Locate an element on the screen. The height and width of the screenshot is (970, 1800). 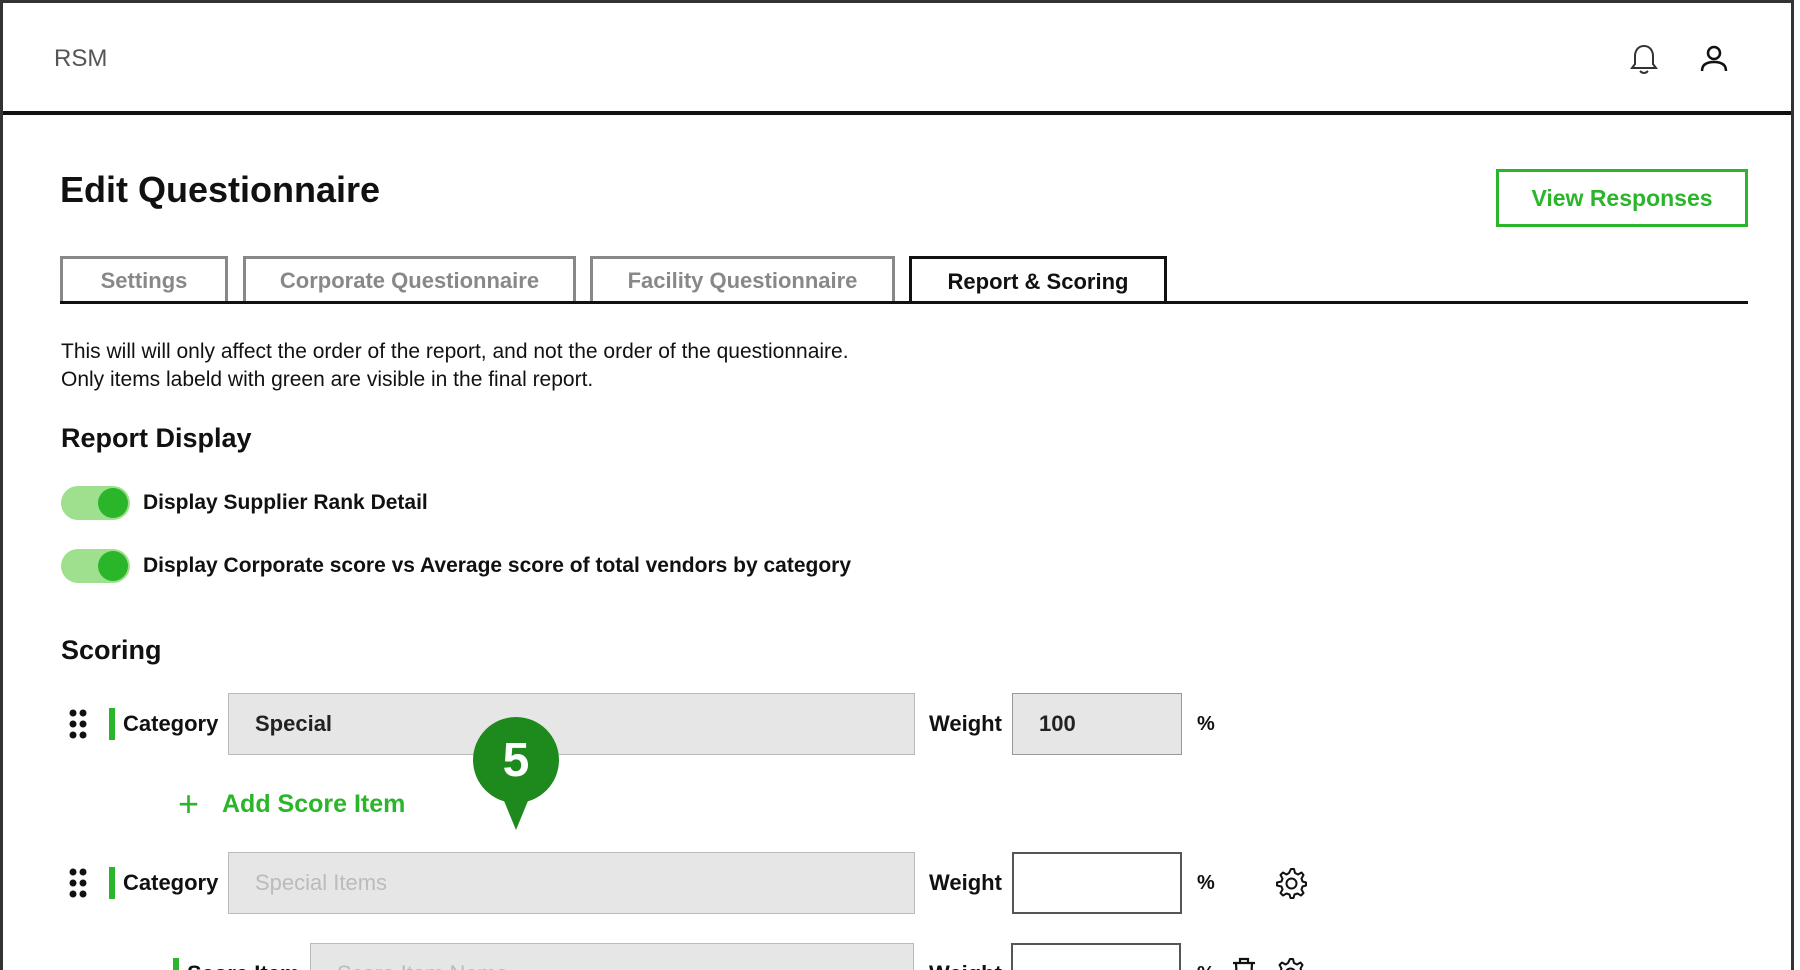
score-item-label: Score Item is located at coordinates (243, 965).